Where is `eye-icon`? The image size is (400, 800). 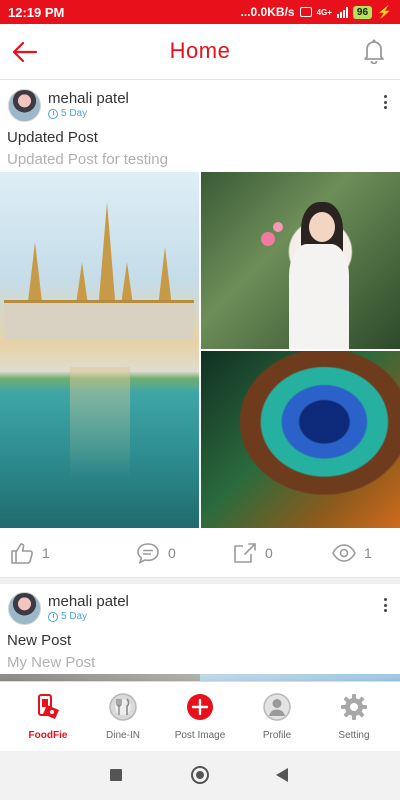
eye-icon is located at coordinates (344, 553).